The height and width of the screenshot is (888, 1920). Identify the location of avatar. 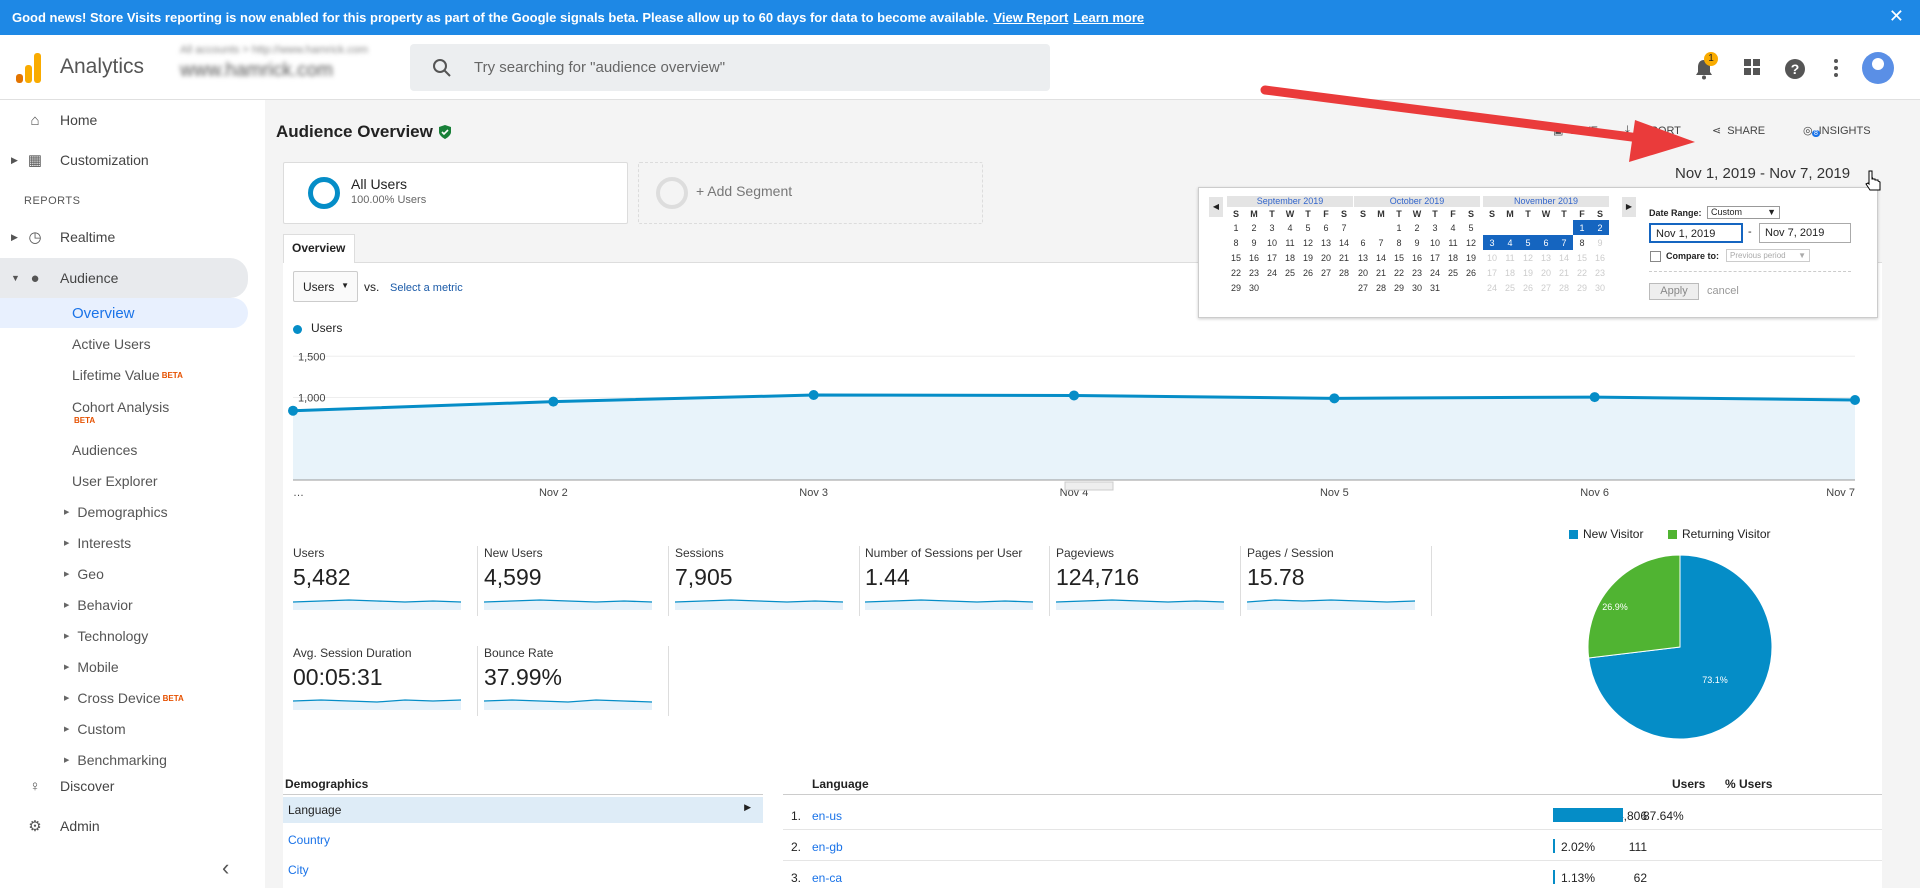
(1878, 68).